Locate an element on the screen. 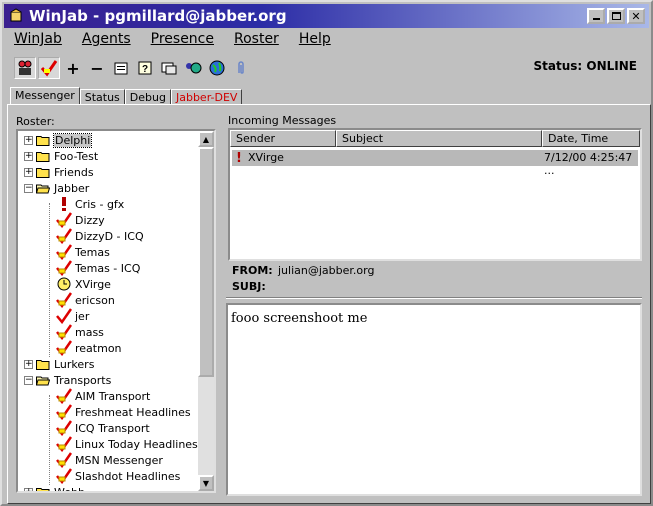  minimize-button is located at coordinates (596, 16).